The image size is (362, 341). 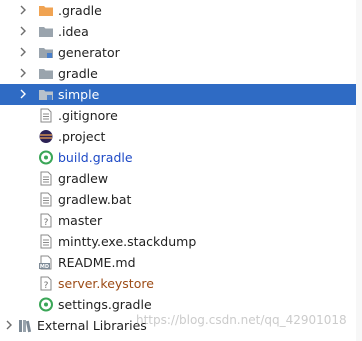 I want to click on tree-item-build-gradle: build.gradle, so click(x=181, y=157).